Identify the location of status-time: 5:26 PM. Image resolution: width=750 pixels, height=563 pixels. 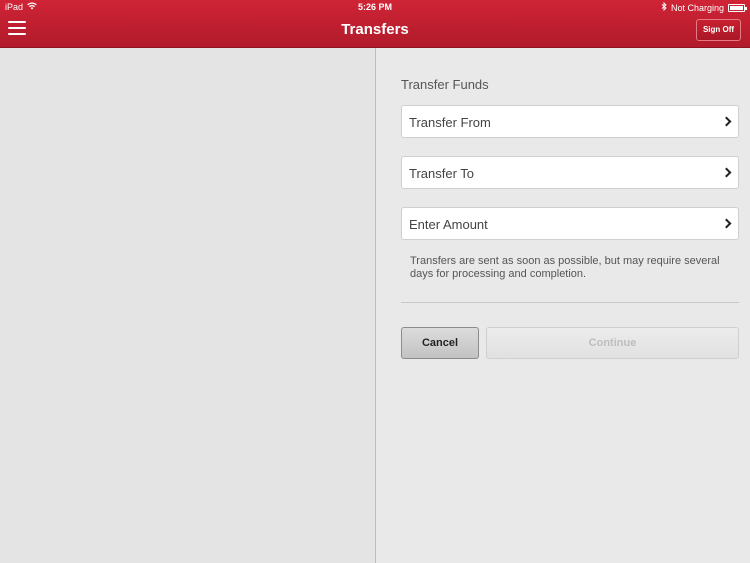
(374, 7).